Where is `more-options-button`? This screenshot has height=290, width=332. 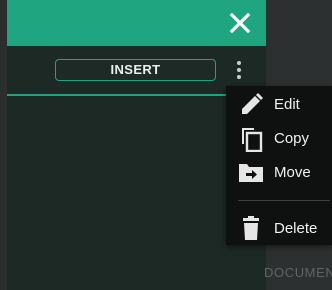
more-options-button is located at coordinates (239, 73).